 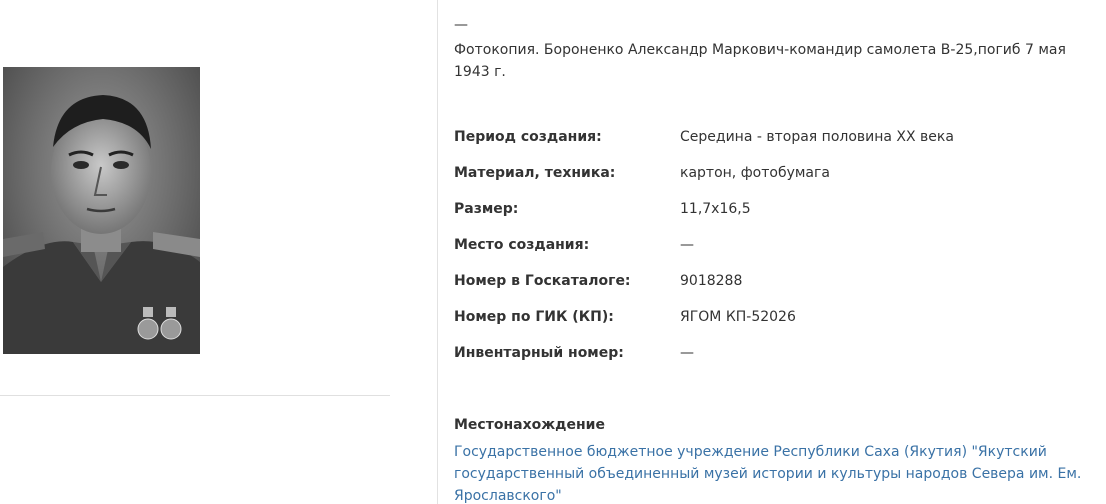 I want to click on attr-value: ЯГОМ КП-52026, so click(x=738, y=317).